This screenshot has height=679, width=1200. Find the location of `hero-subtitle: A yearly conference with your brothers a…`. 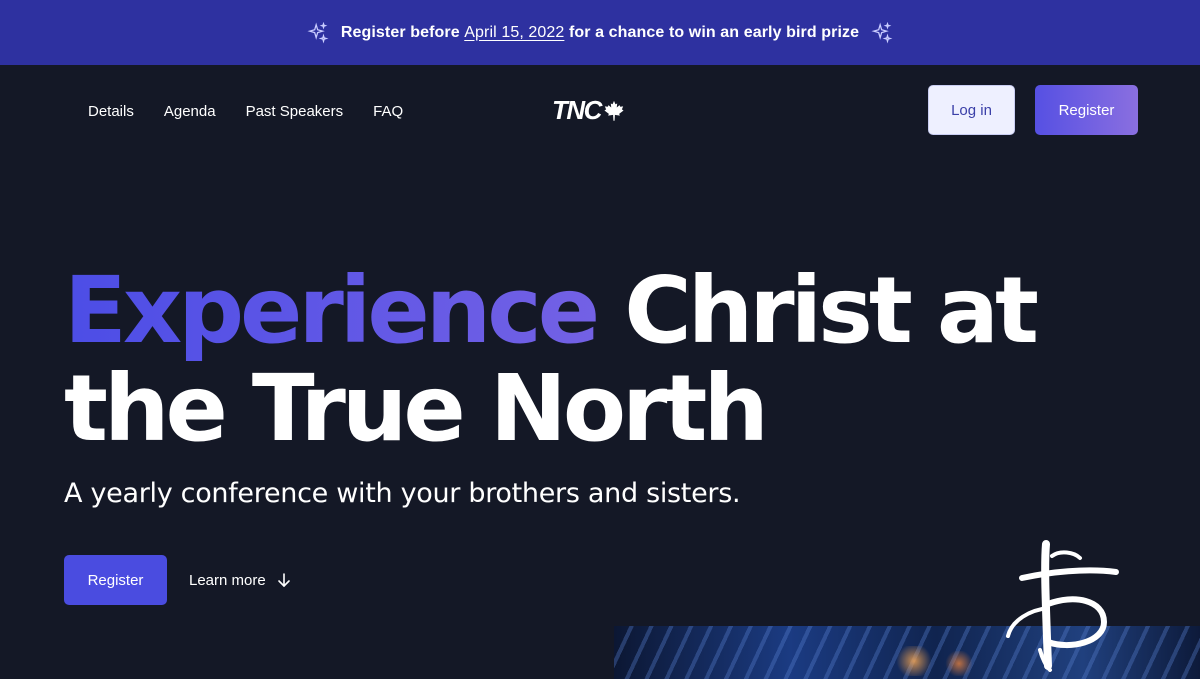

hero-subtitle: A yearly conference with your brothers a… is located at coordinates (402, 493).